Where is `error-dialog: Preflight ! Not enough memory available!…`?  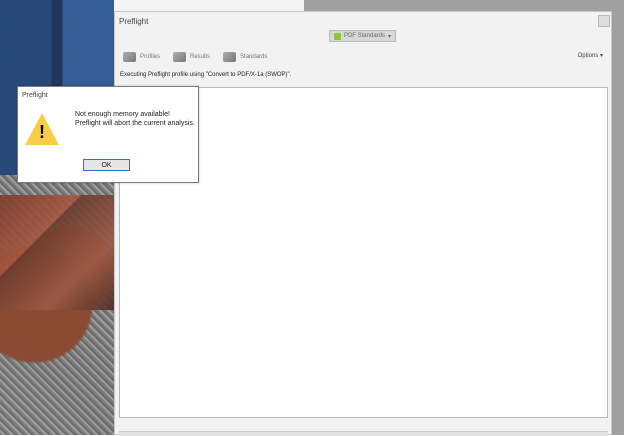 error-dialog: Preflight ! Not enough memory available!… is located at coordinates (108, 134).